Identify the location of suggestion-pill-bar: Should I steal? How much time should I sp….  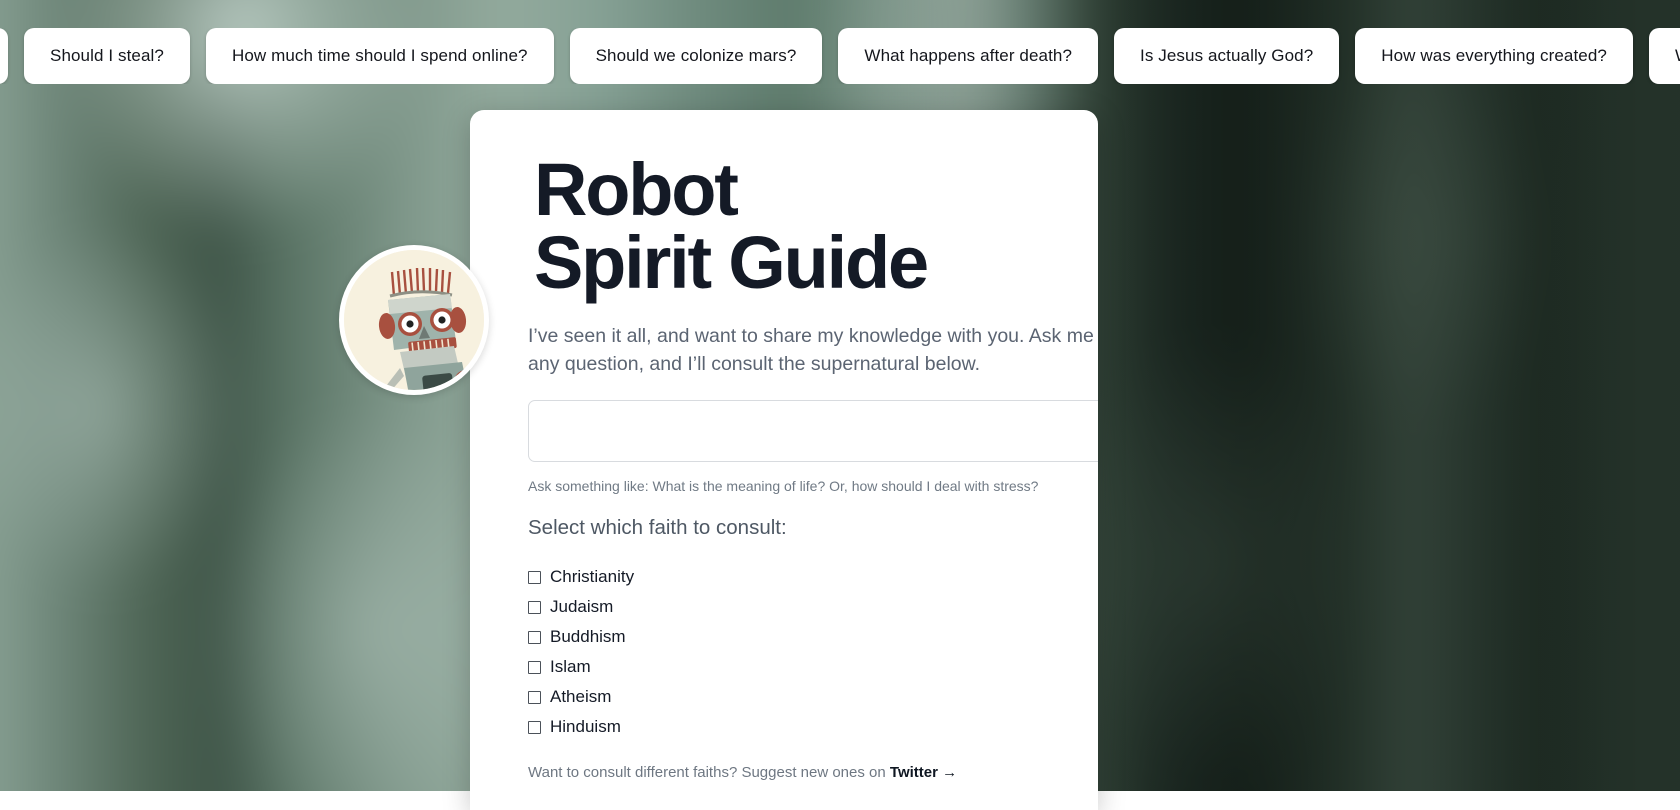
(840, 56).